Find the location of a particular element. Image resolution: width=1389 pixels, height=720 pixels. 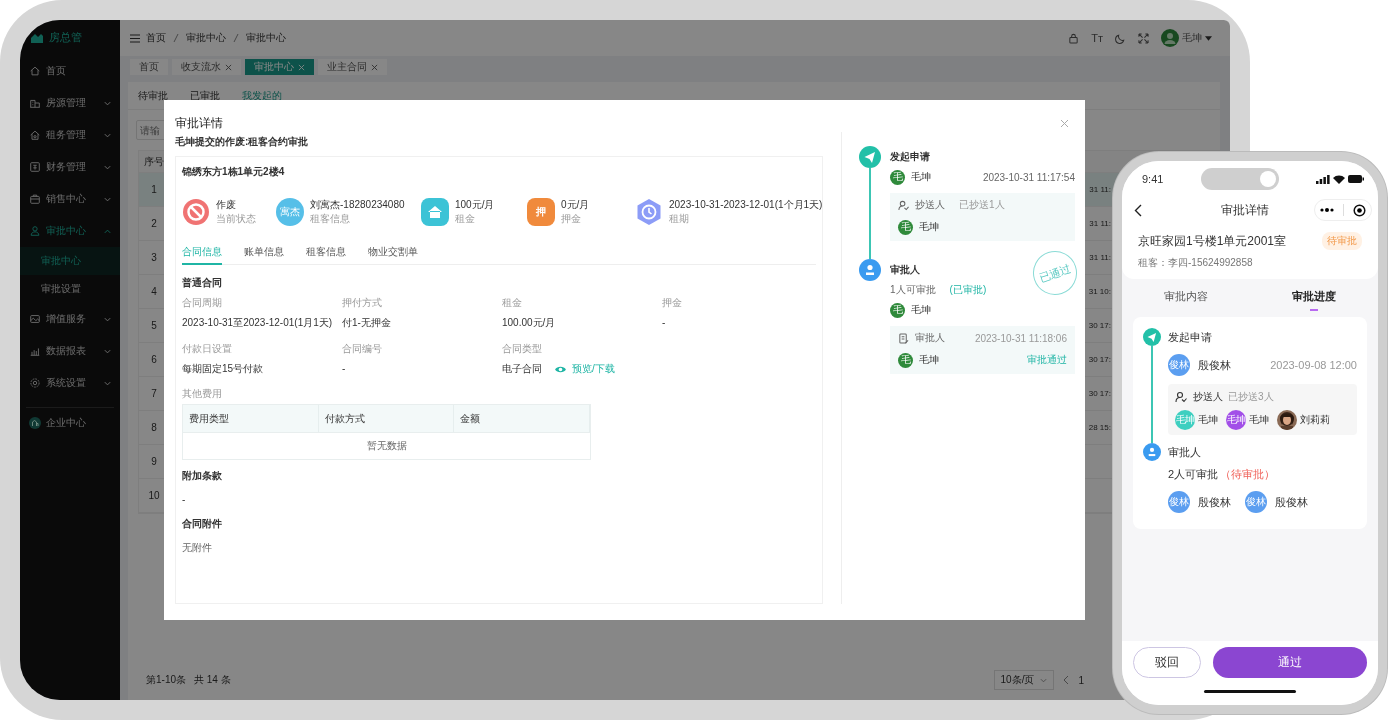

tab: 物业交割单 is located at coordinates (393, 255).